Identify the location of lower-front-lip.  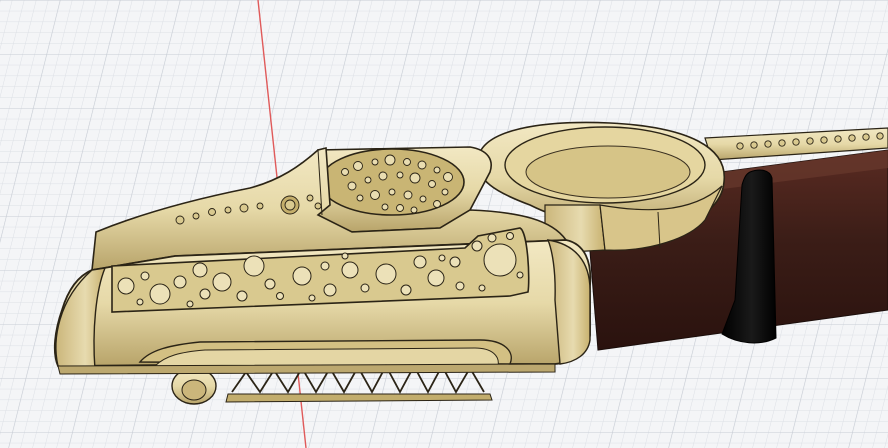
(306, 369).